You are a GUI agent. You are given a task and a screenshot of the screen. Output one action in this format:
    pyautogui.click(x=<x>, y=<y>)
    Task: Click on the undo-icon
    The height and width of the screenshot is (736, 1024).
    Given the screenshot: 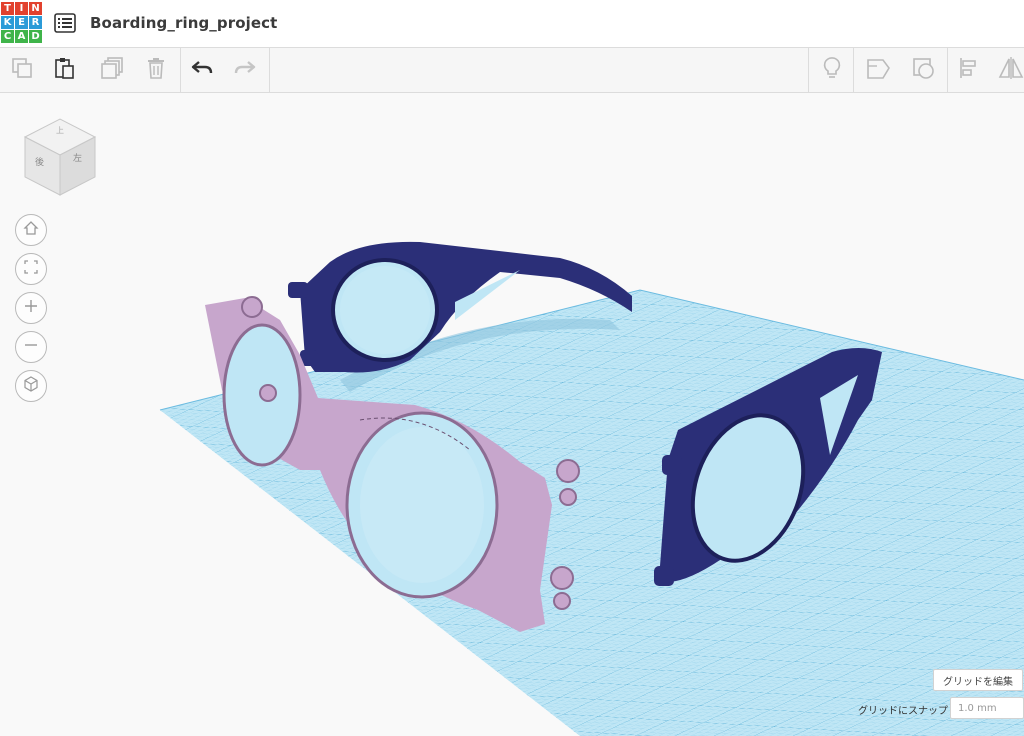 What is the action you would take?
    pyautogui.click(x=202, y=70)
    